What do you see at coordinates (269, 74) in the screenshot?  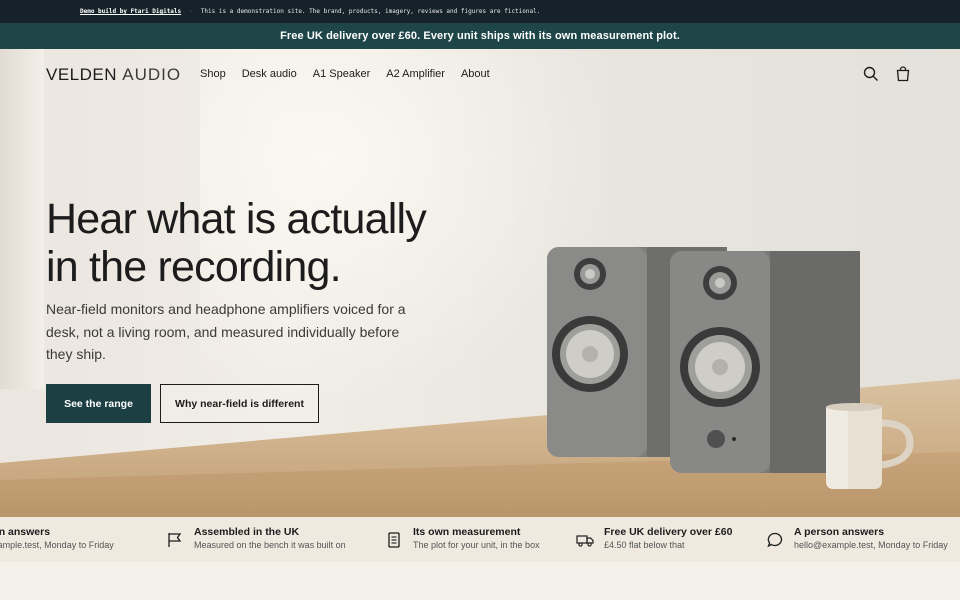 I see `nav-item-desk-audio: Desk audio` at bounding box center [269, 74].